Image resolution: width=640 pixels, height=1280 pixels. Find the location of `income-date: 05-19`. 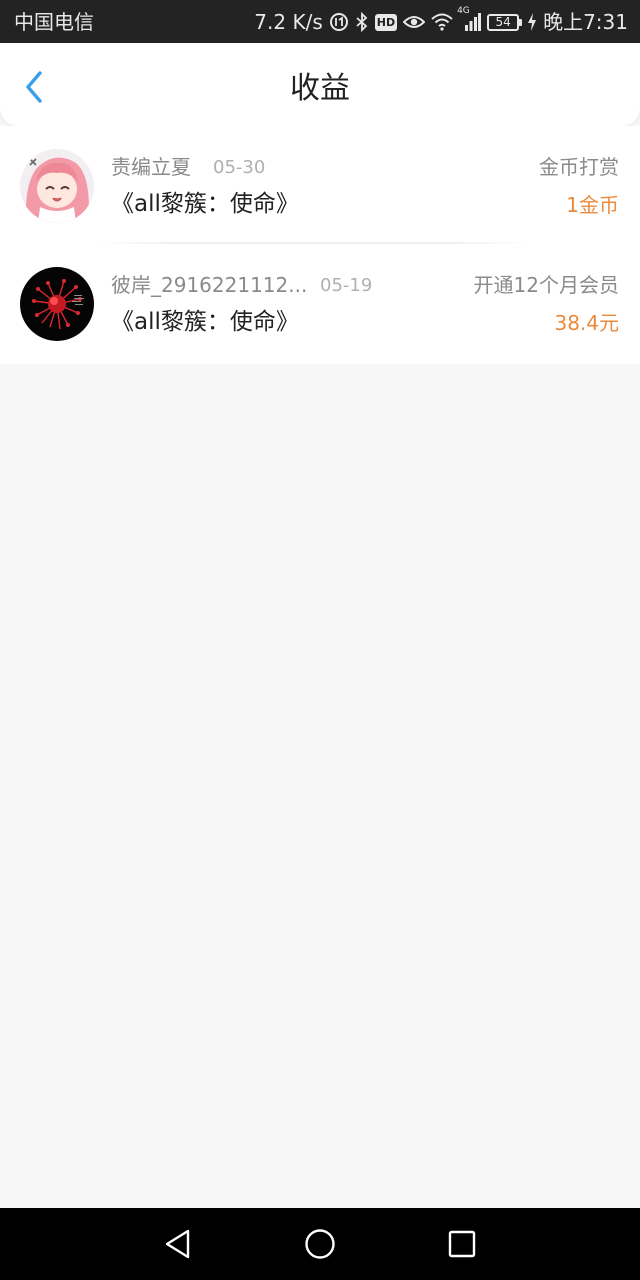

income-date: 05-19 is located at coordinates (346, 285).